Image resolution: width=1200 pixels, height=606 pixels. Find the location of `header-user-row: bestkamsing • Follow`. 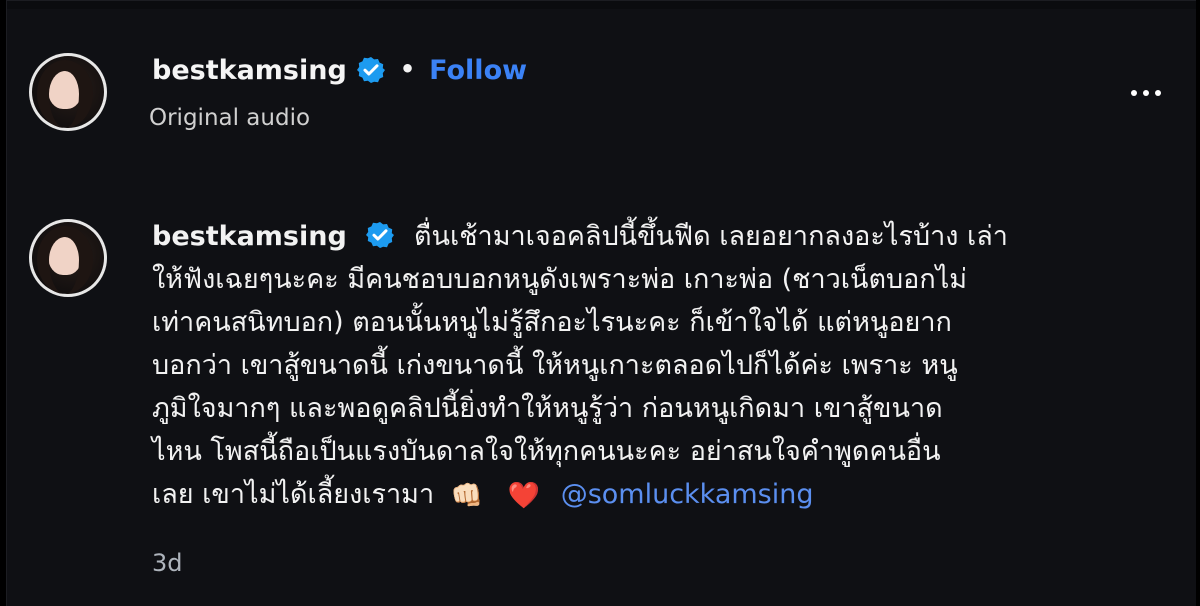

header-user-row: bestkamsing • Follow is located at coordinates (339, 70).